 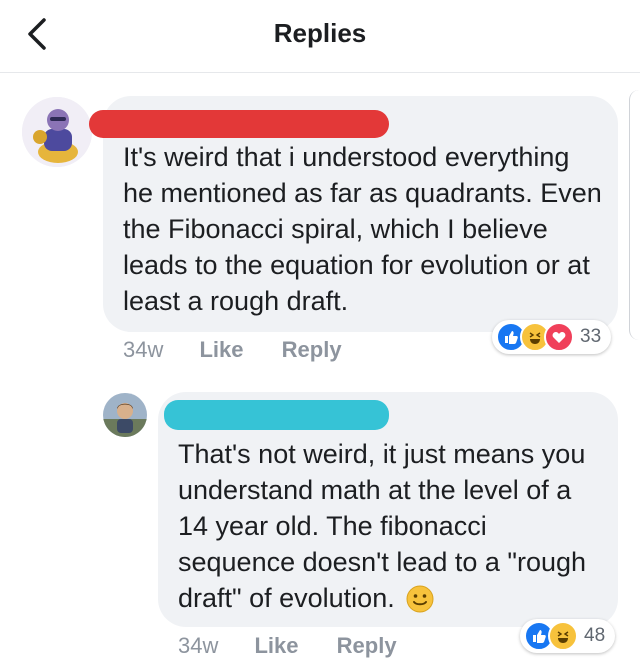 I want to click on reaction-summary: 48, so click(x=568, y=636).